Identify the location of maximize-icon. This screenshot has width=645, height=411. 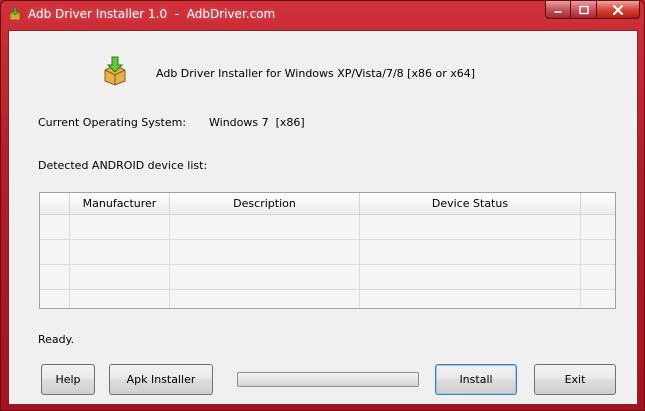
(583, 9).